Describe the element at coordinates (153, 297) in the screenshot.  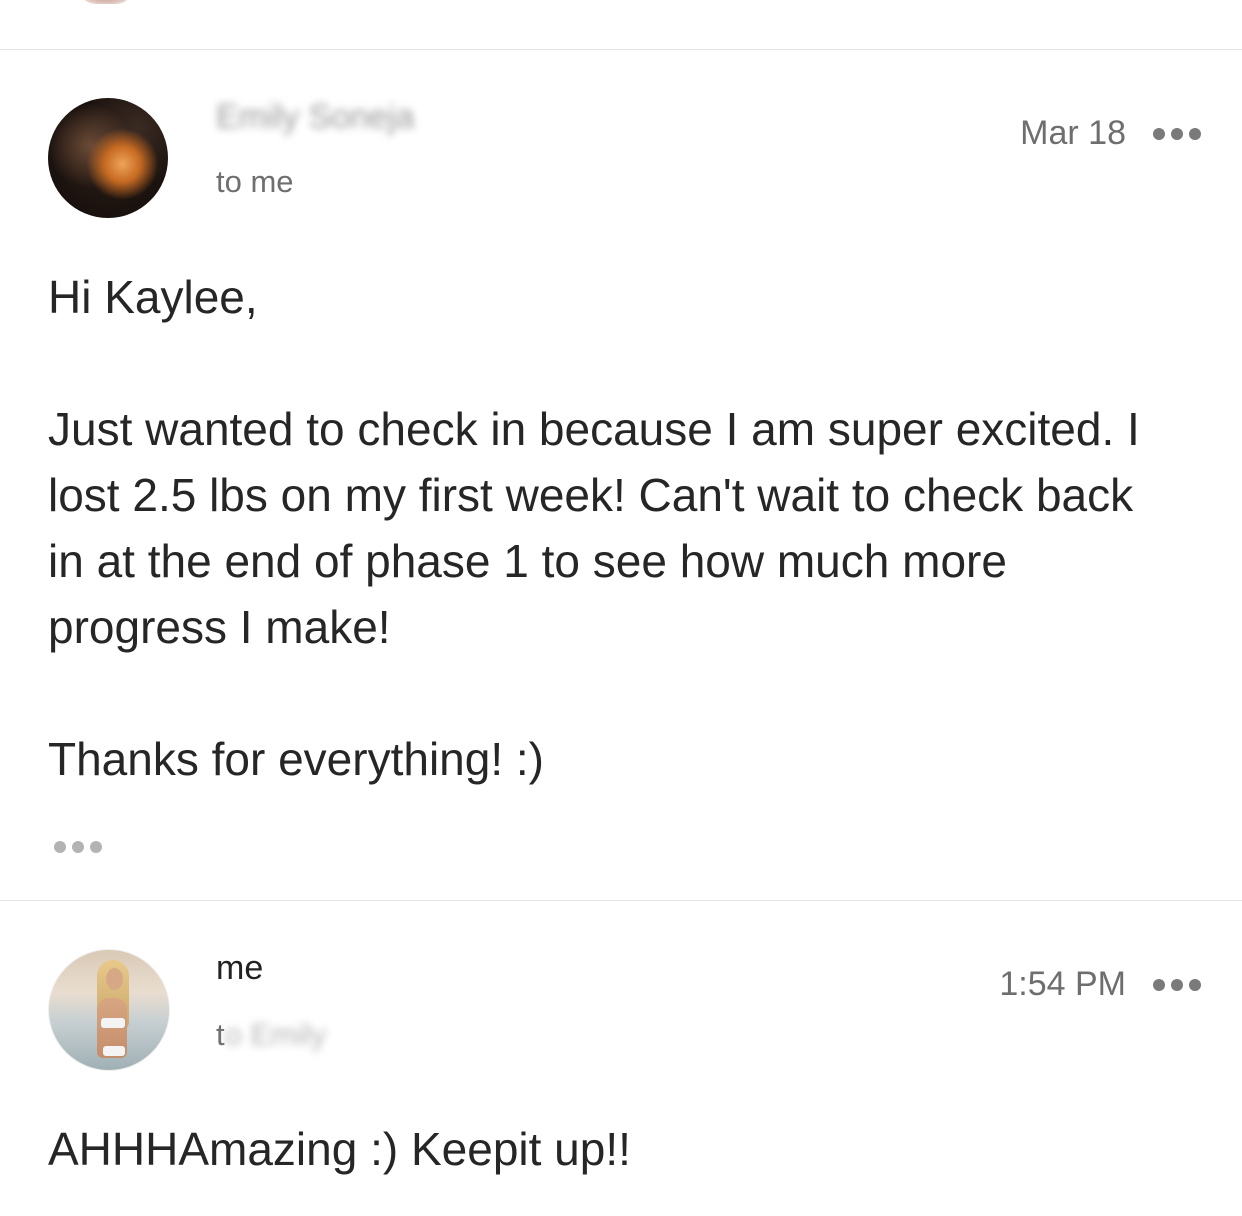
I see `greeting: Hi Kaylee,` at that location.